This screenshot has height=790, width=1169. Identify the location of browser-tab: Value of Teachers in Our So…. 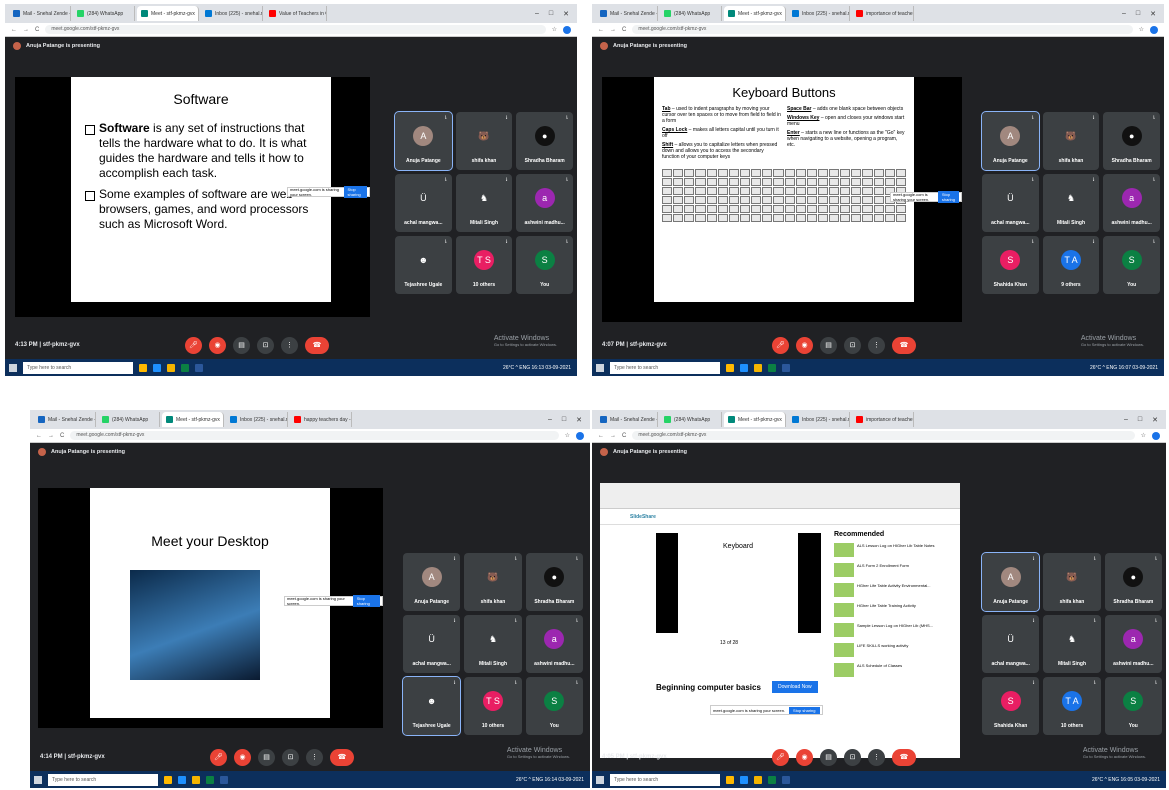
(296, 13).